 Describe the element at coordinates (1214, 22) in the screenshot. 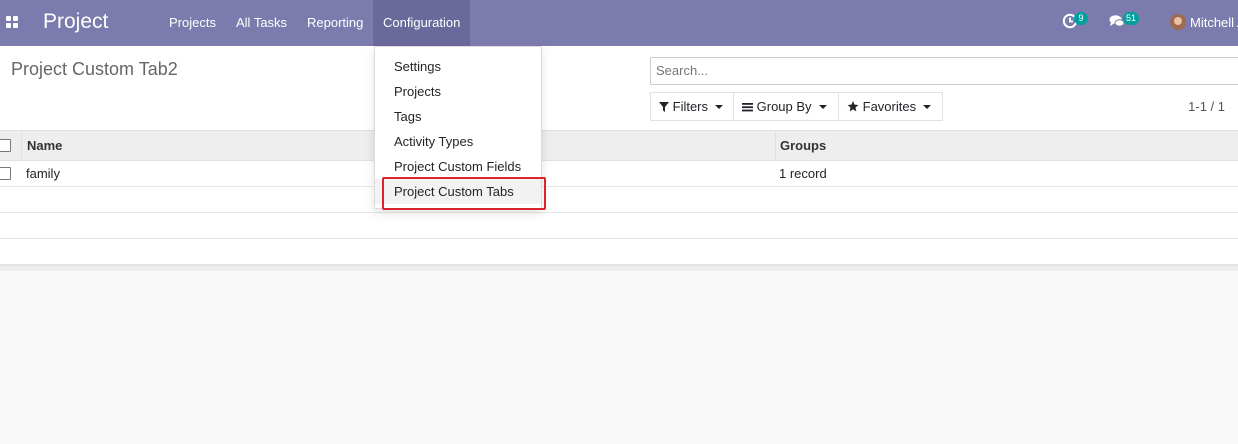

I see `user-name: Mitchell A` at that location.